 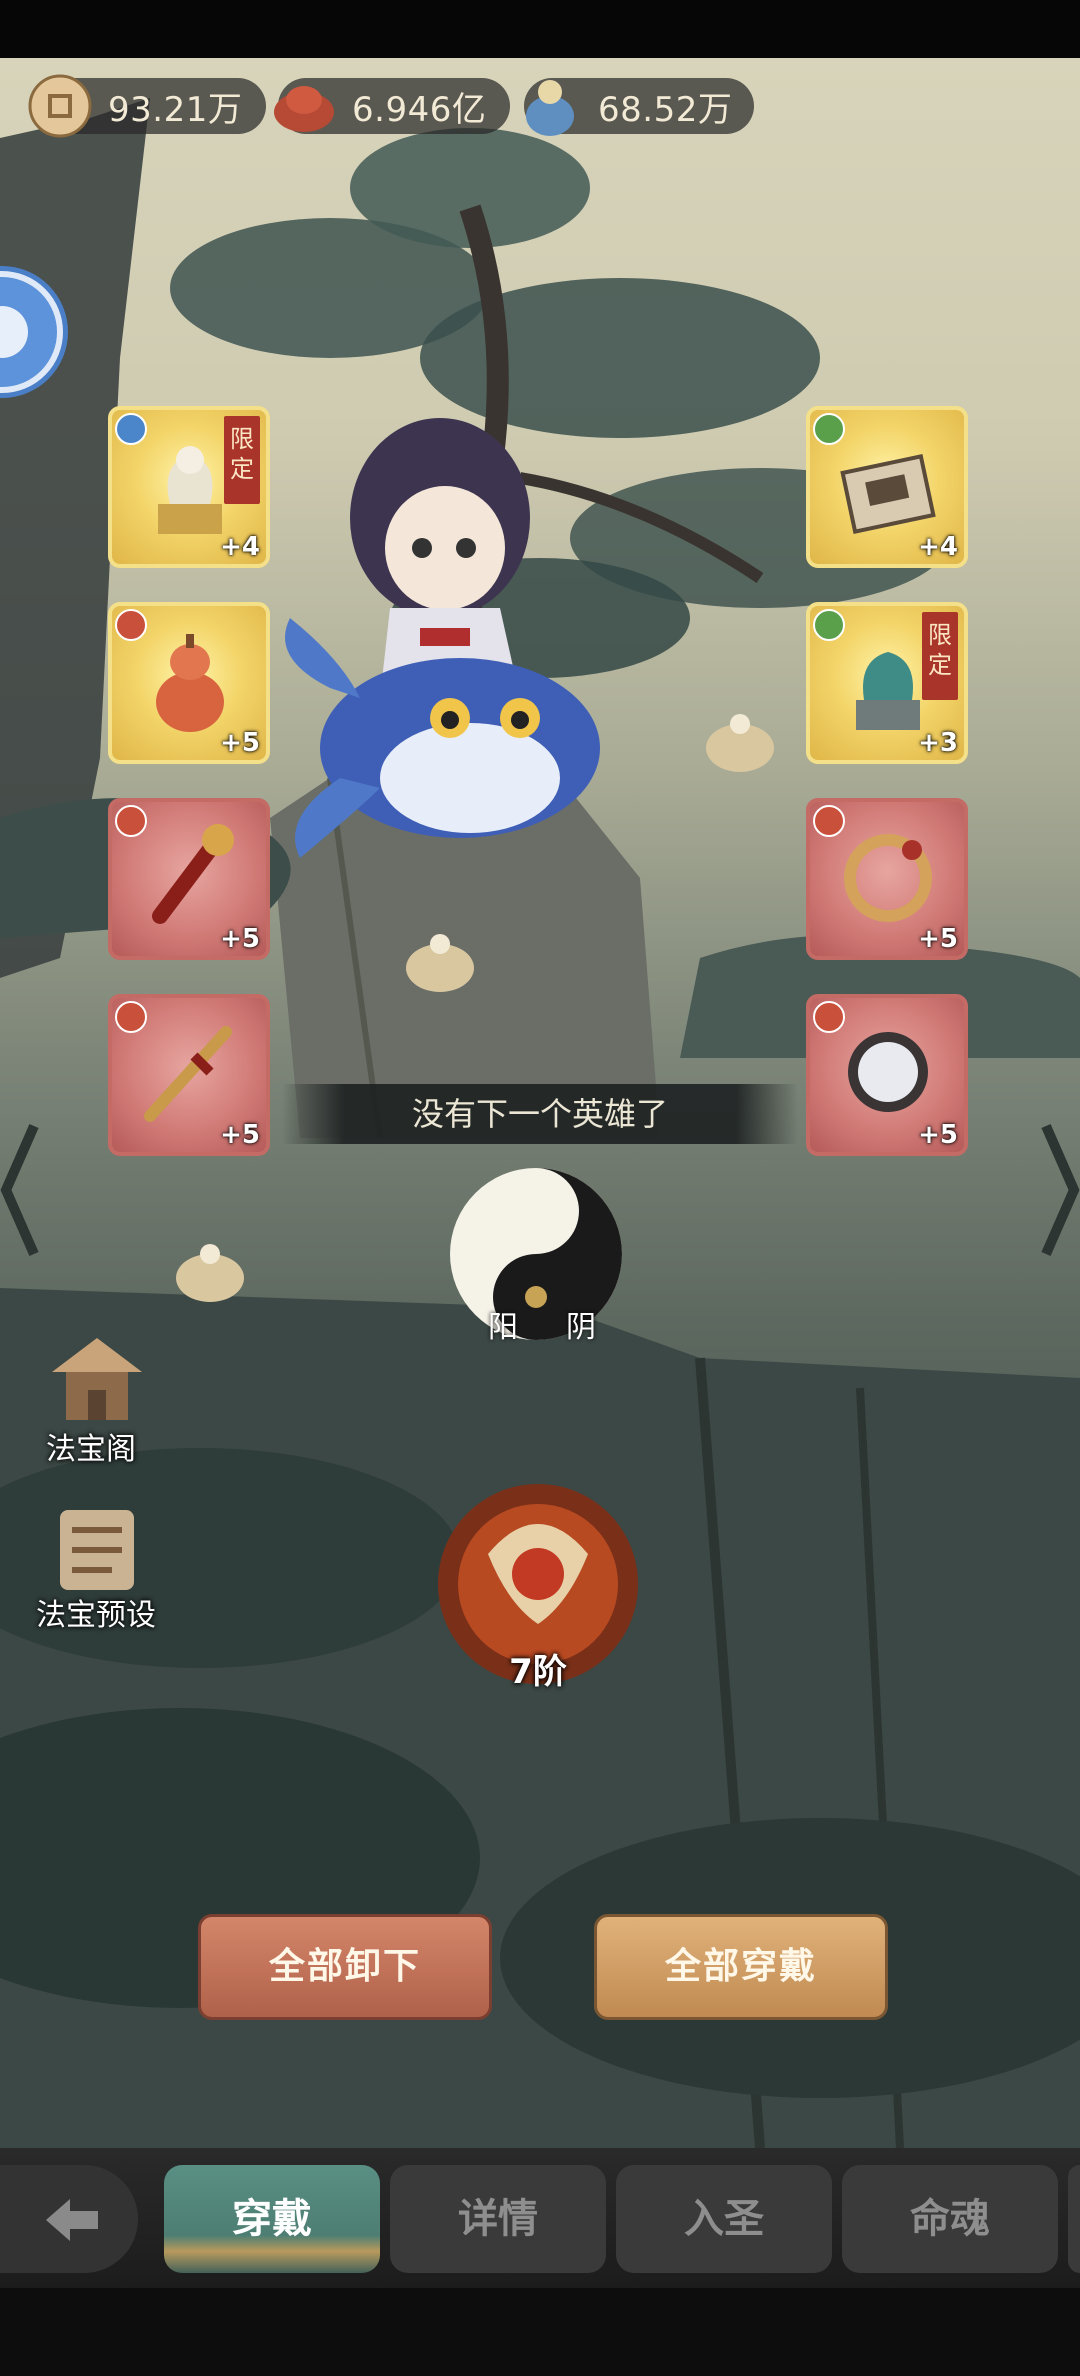 I want to click on dragon-ring-icon, so click(x=888, y=878).